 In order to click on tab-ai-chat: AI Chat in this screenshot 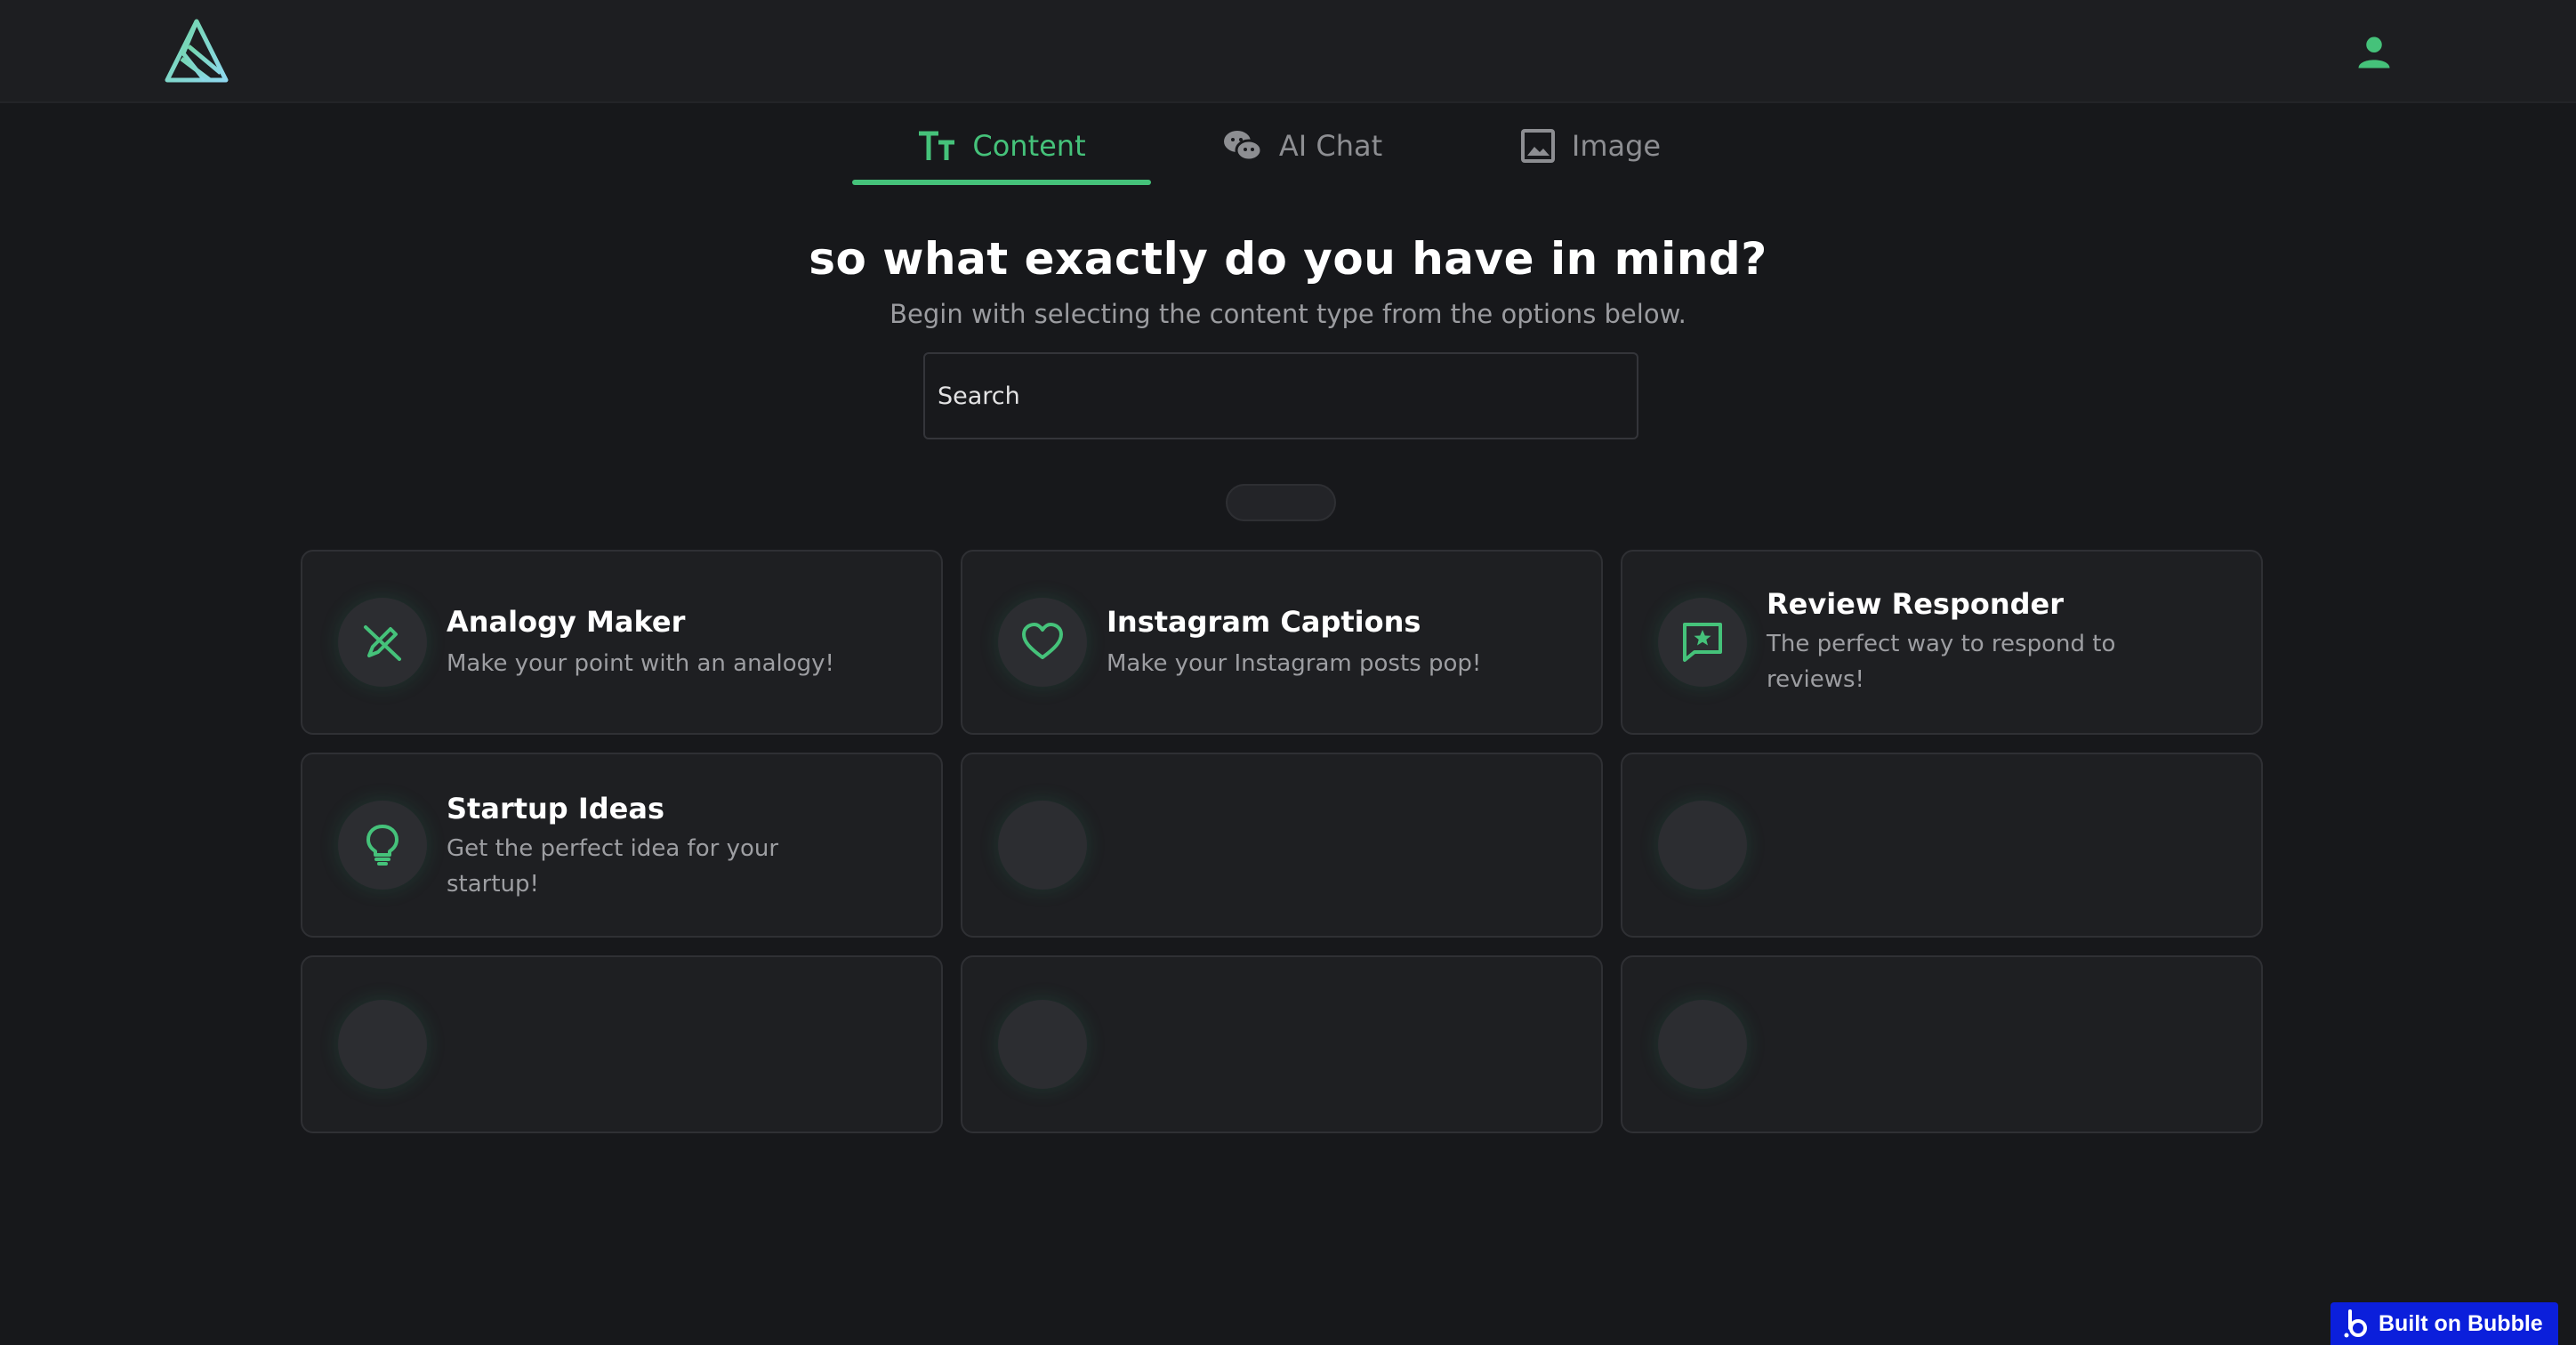, I will do `click(1302, 146)`.